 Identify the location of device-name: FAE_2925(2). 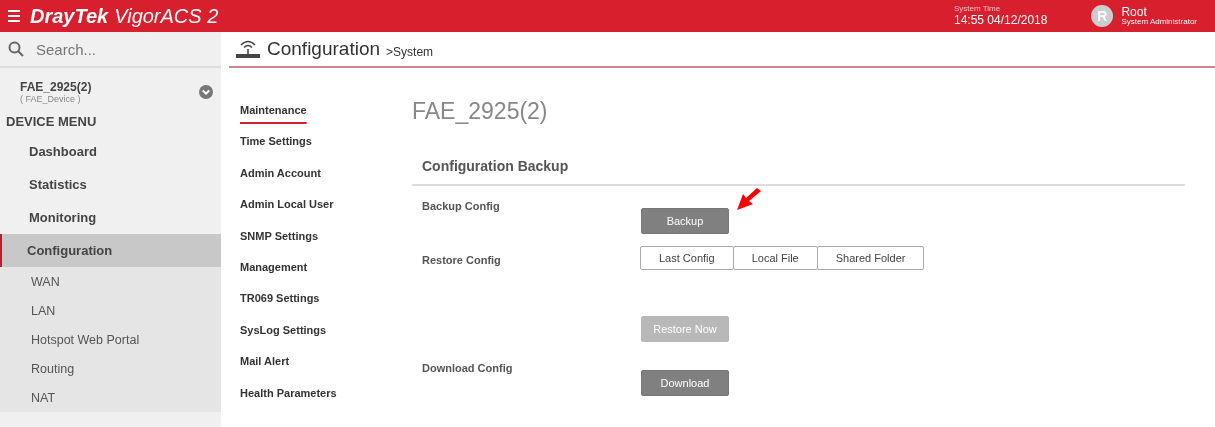
(56, 87).